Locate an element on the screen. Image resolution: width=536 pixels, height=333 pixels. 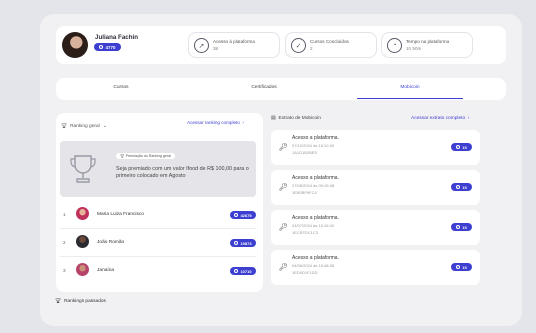
transaction-date: 24/07/2024 às 10:16:42 is located at coordinates (313, 225).